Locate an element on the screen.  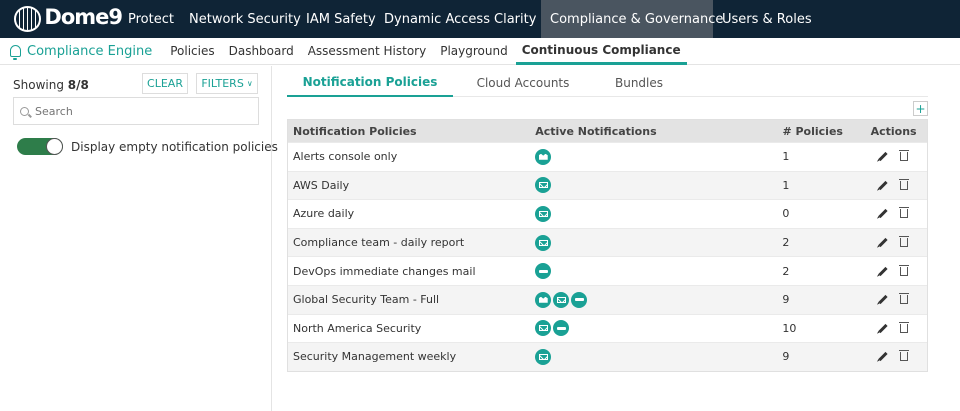
policy-name: Security Management weekly is located at coordinates (411, 356).